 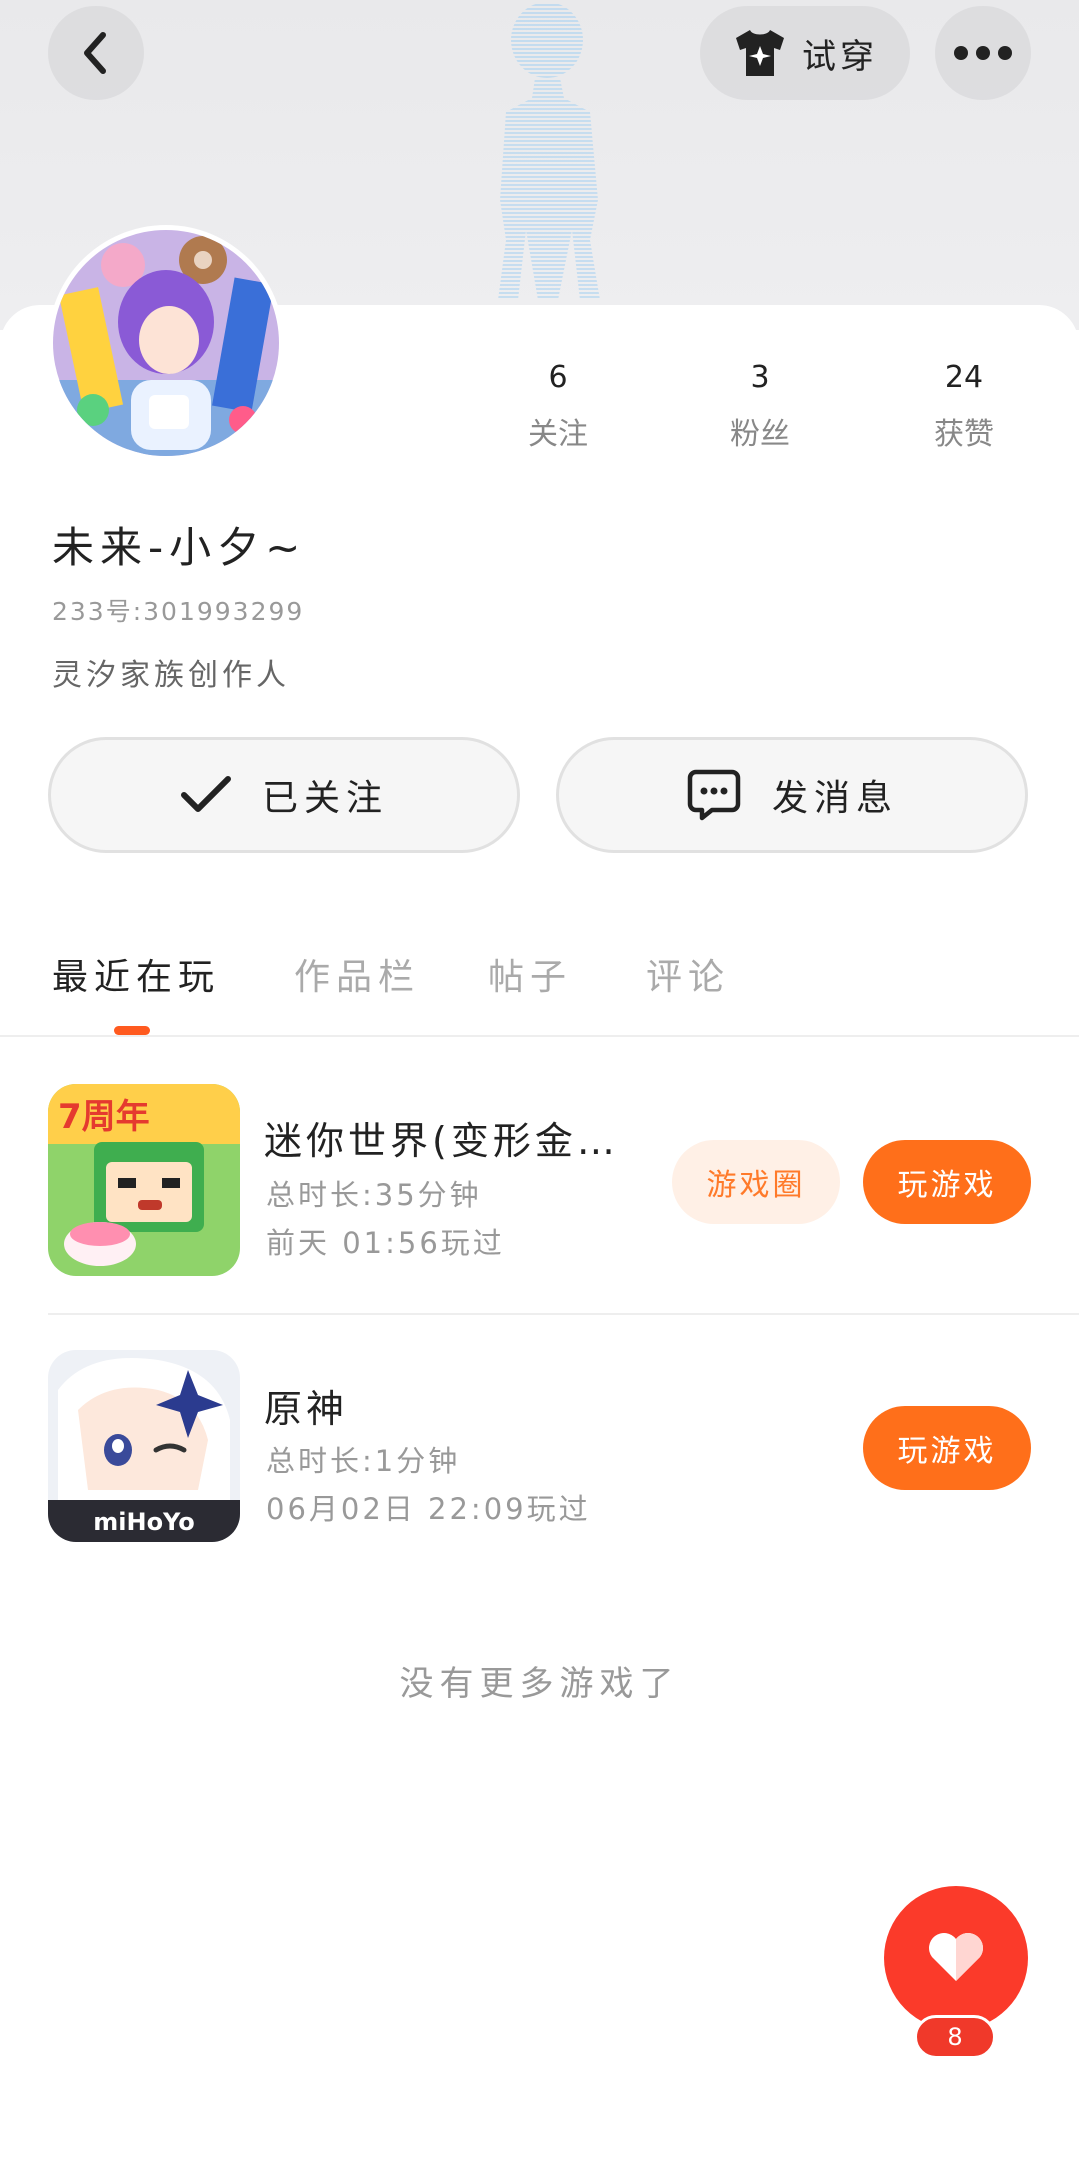 I want to click on game-playtime: 总时长:35分钟, so click(x=374, y=1195).